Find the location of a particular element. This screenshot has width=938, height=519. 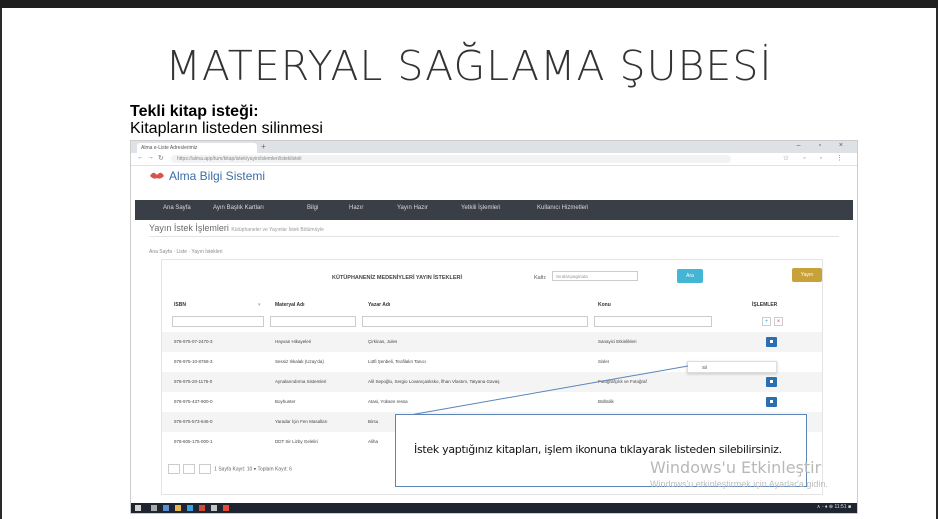

breadcrumb: Ana Sayfa · Liste · Yayın İstekleri is located at coordinates (185, 252).